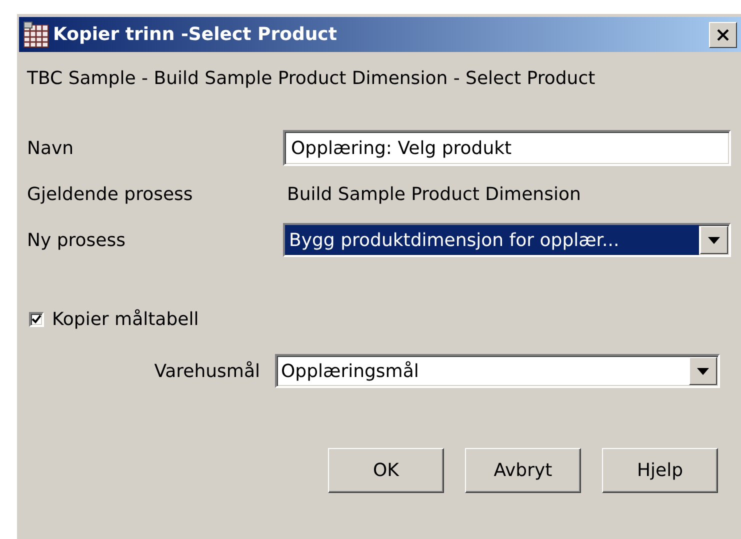 The width and height of the screenshot is (741, 539). Describe the element at coordinates (434, 194) in the screenshot. I see `current-process-value: Build Sample Product Dimension` at that location.